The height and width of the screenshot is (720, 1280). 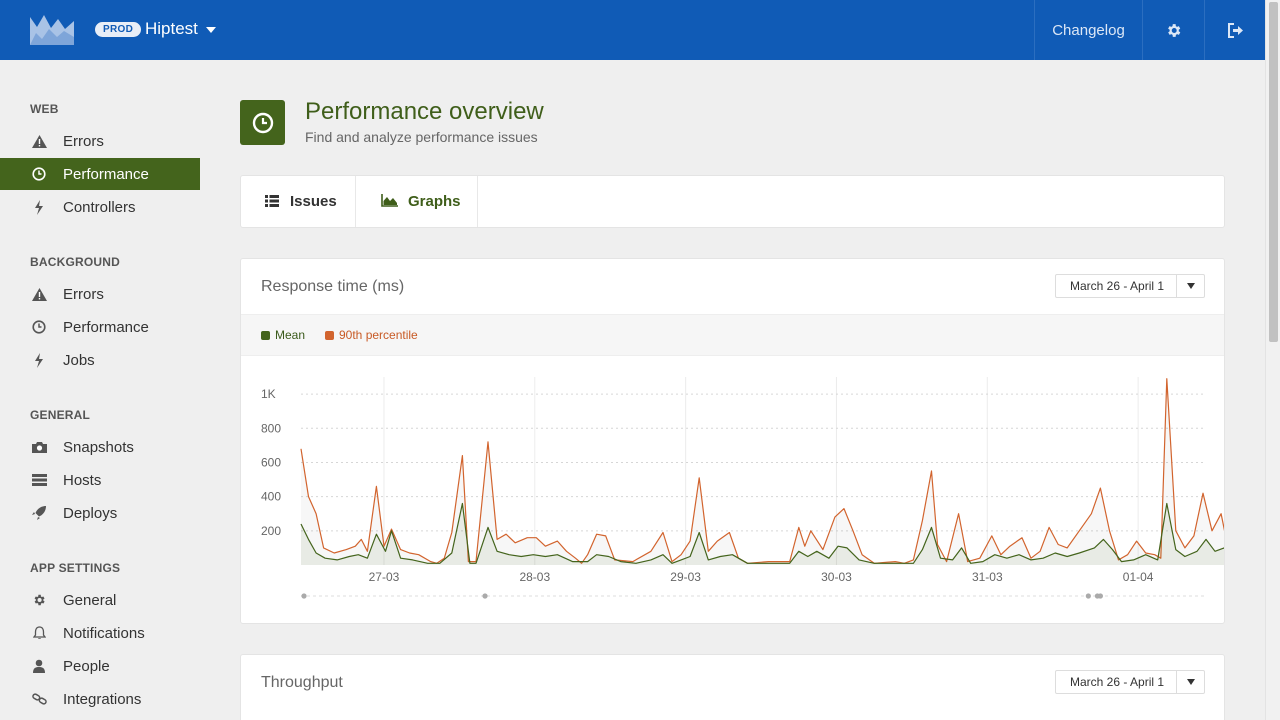 I want to click on sidebar-item-hosts: Hosts, so click(x=100, y=480).